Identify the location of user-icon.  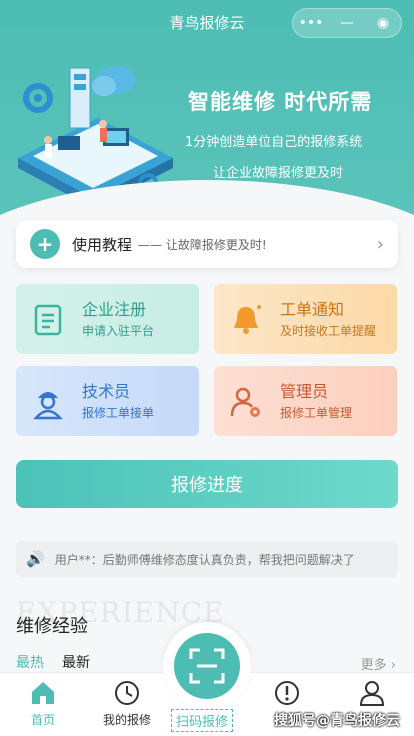
(372, 693).